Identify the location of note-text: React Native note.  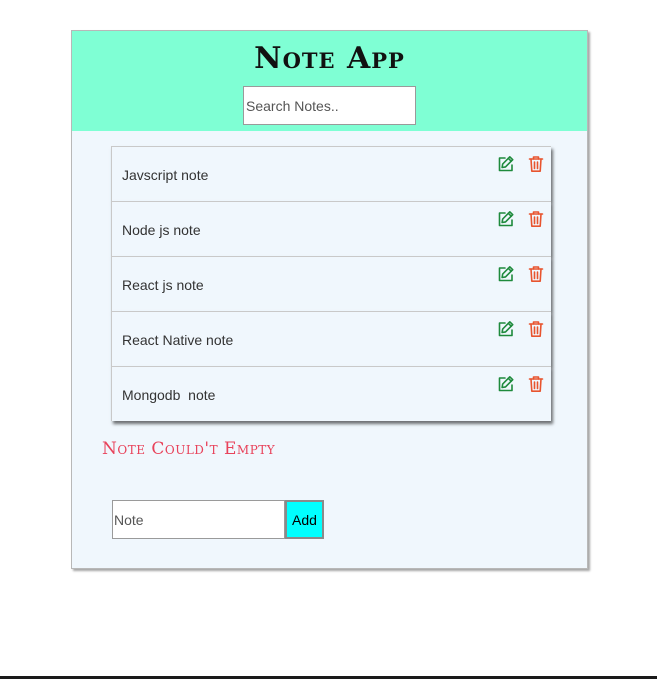
(178, 340).